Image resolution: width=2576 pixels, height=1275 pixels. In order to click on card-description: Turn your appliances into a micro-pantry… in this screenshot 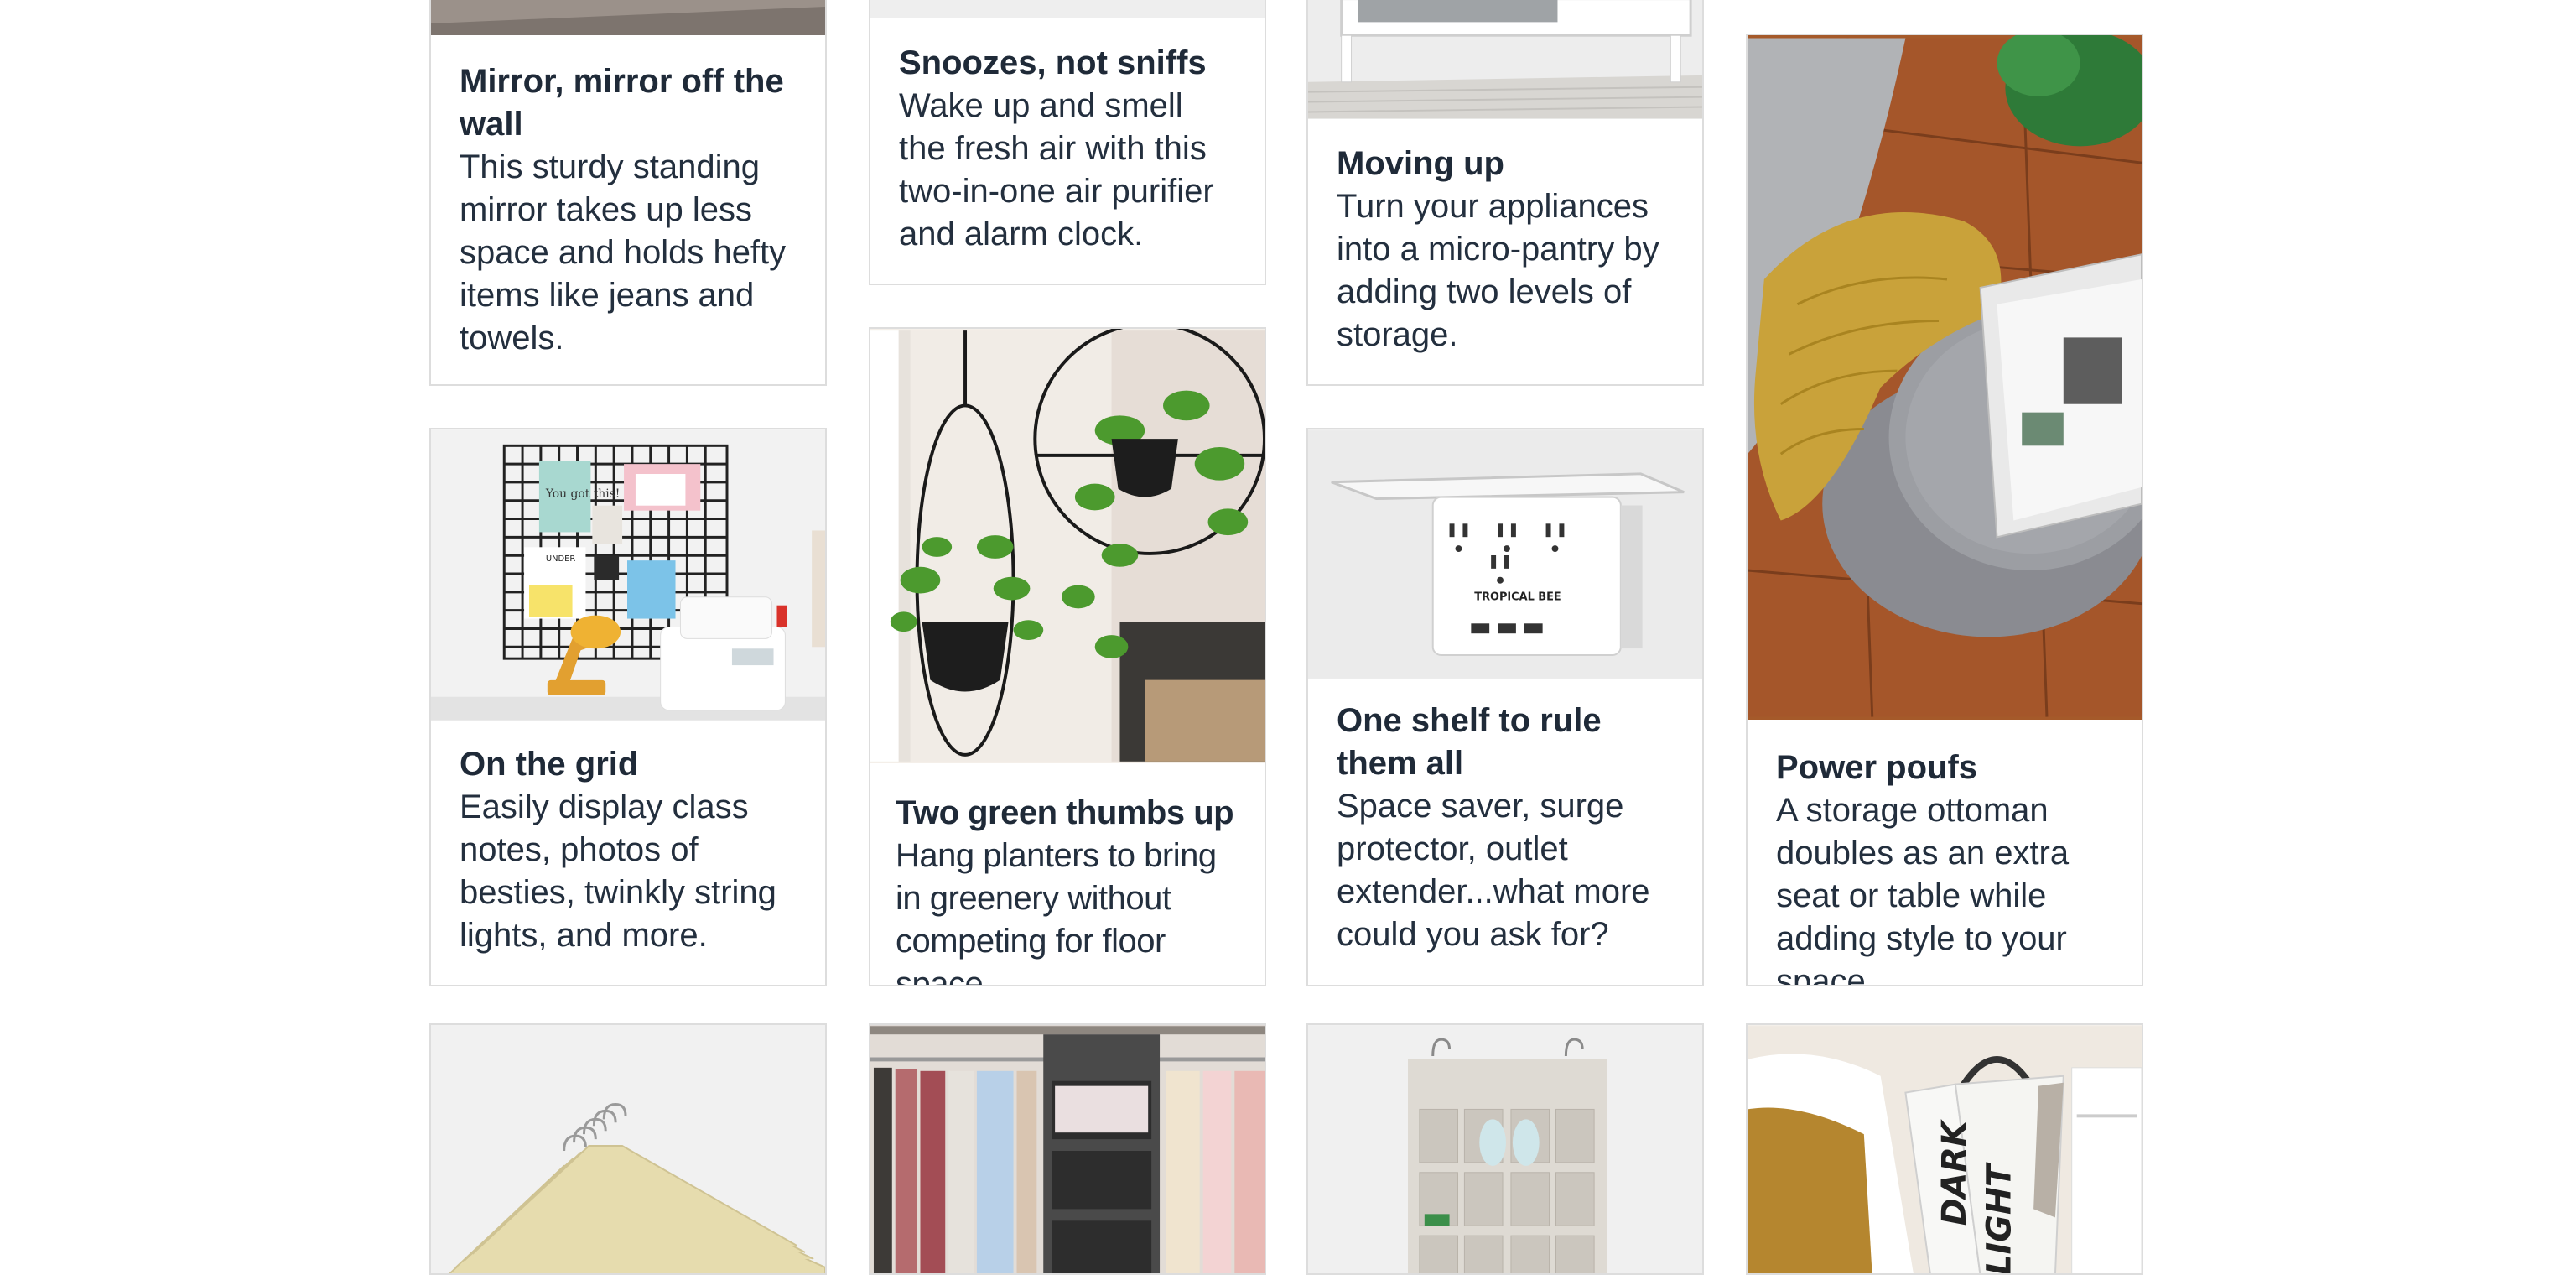, I will do `click(1498, 270)`.